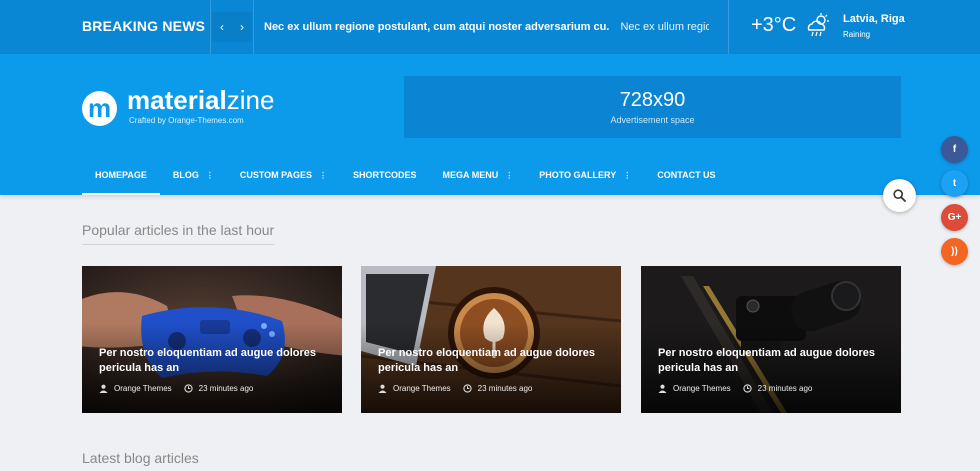 This screenshot has height=471, width=980. Describe the element at coordinates (578, 175) in the screenshot. I see `menu-item-label: PHOTO GALLERY` at that location.